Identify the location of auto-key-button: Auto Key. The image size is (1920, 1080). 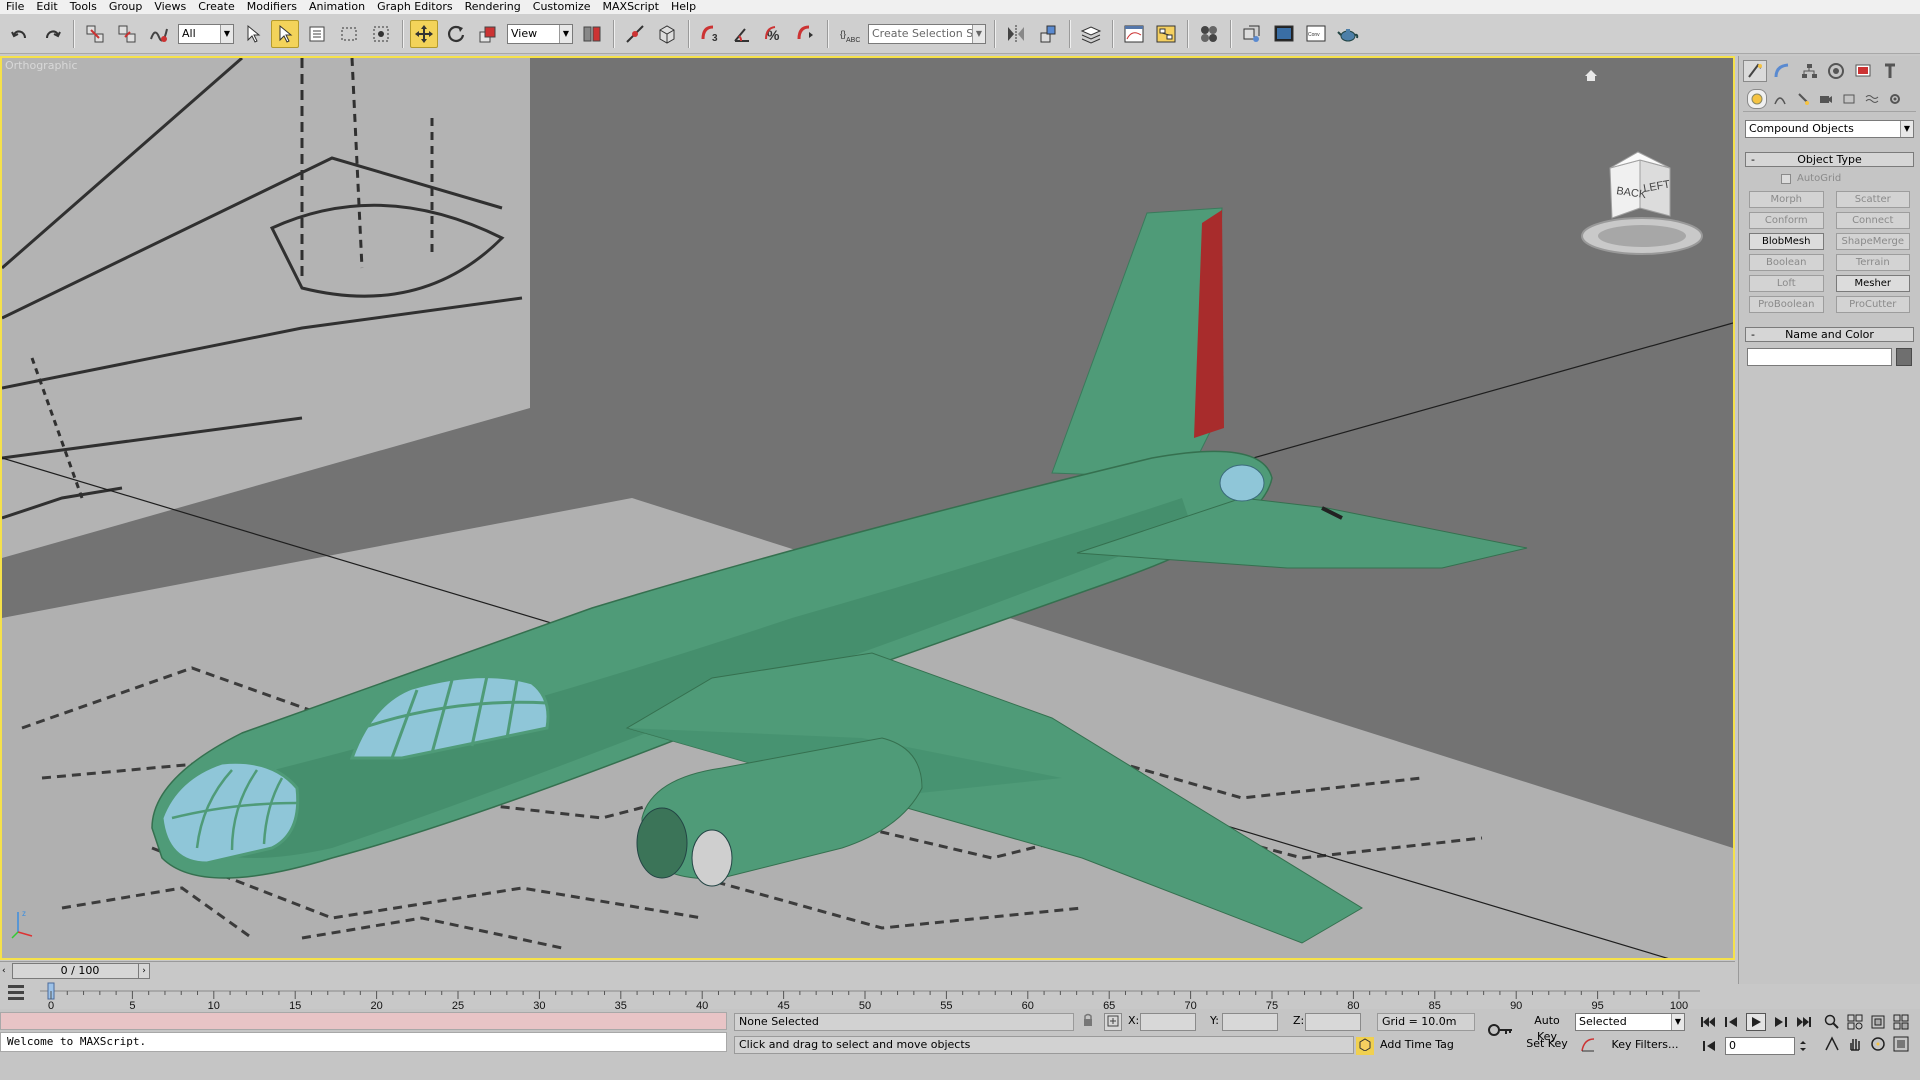
(1547, 1028).